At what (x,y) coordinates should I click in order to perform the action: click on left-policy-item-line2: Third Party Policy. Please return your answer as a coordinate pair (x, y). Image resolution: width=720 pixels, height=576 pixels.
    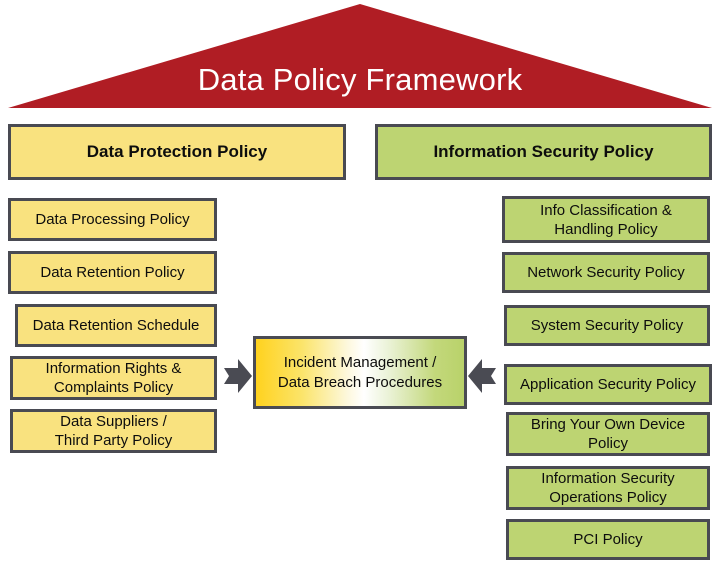
    Looking at the image, I should click on (113, 440).